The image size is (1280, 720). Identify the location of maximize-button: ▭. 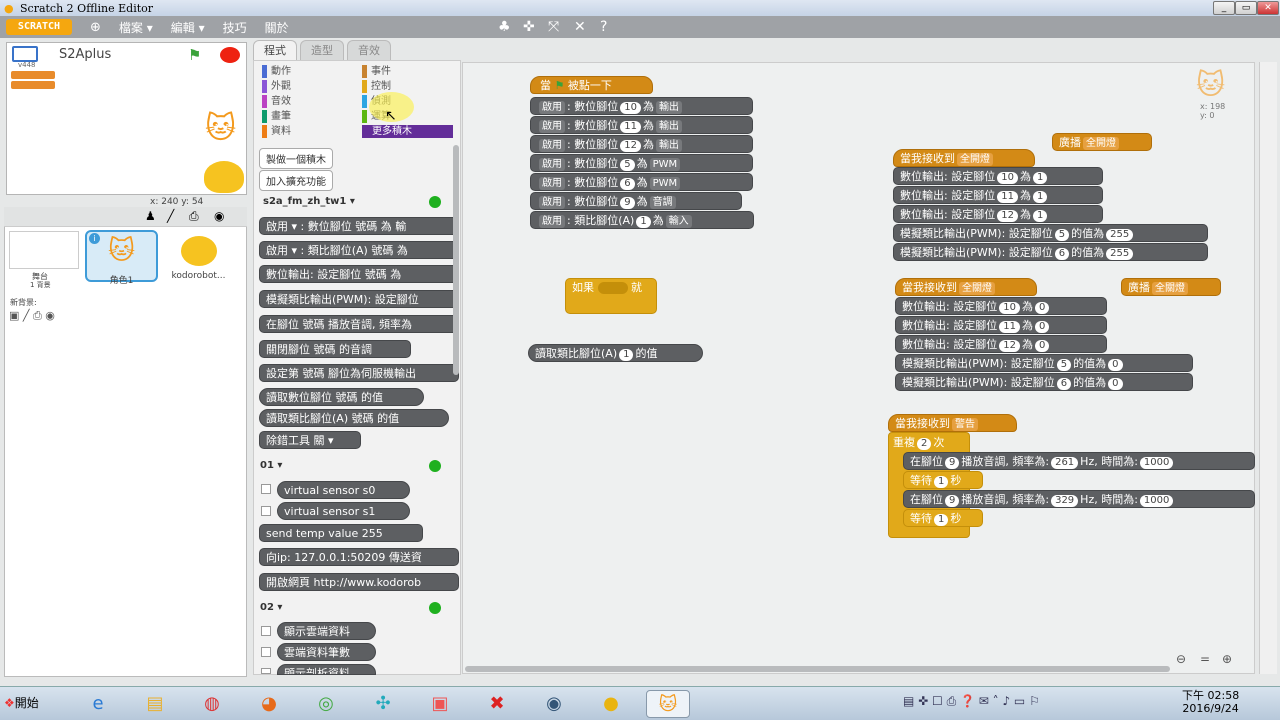
(1246, 8).